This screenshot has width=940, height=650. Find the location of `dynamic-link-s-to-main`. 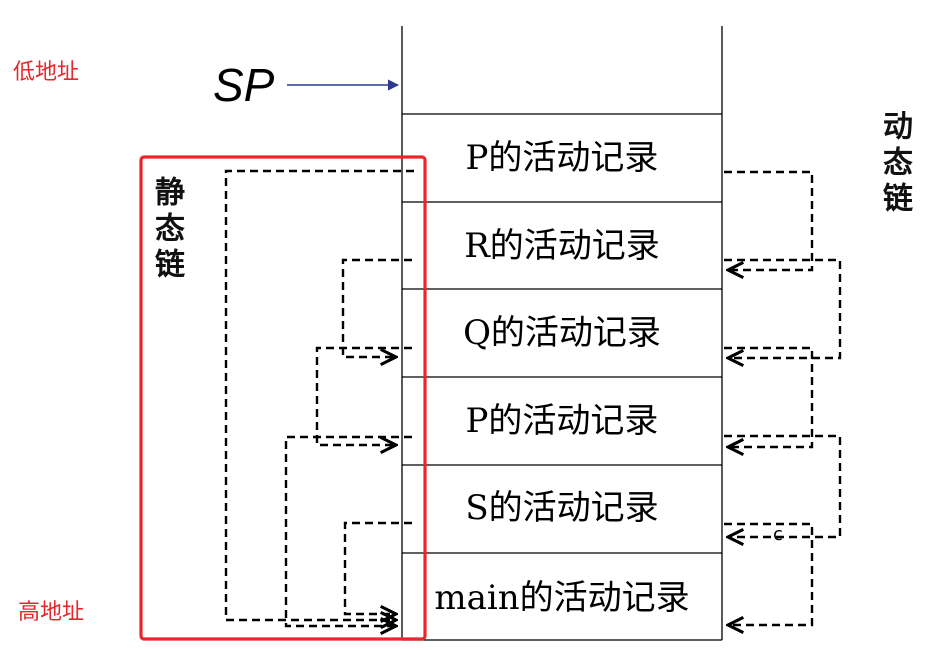

dynamic-link-s-to-main is located at coordinates (769, 573).